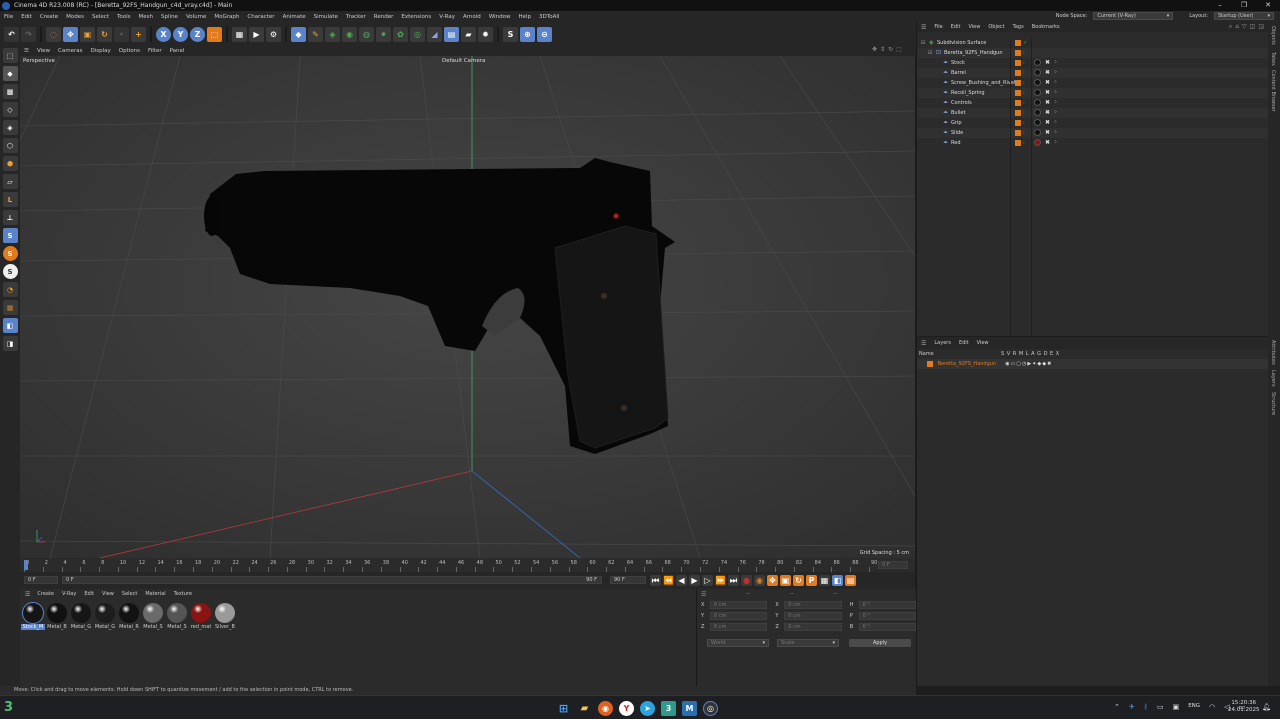  What do you see at coordinates (961, 43) in the screenshot?
I see `object-name: Subdivision Surface` at bounding box center [961, 43].